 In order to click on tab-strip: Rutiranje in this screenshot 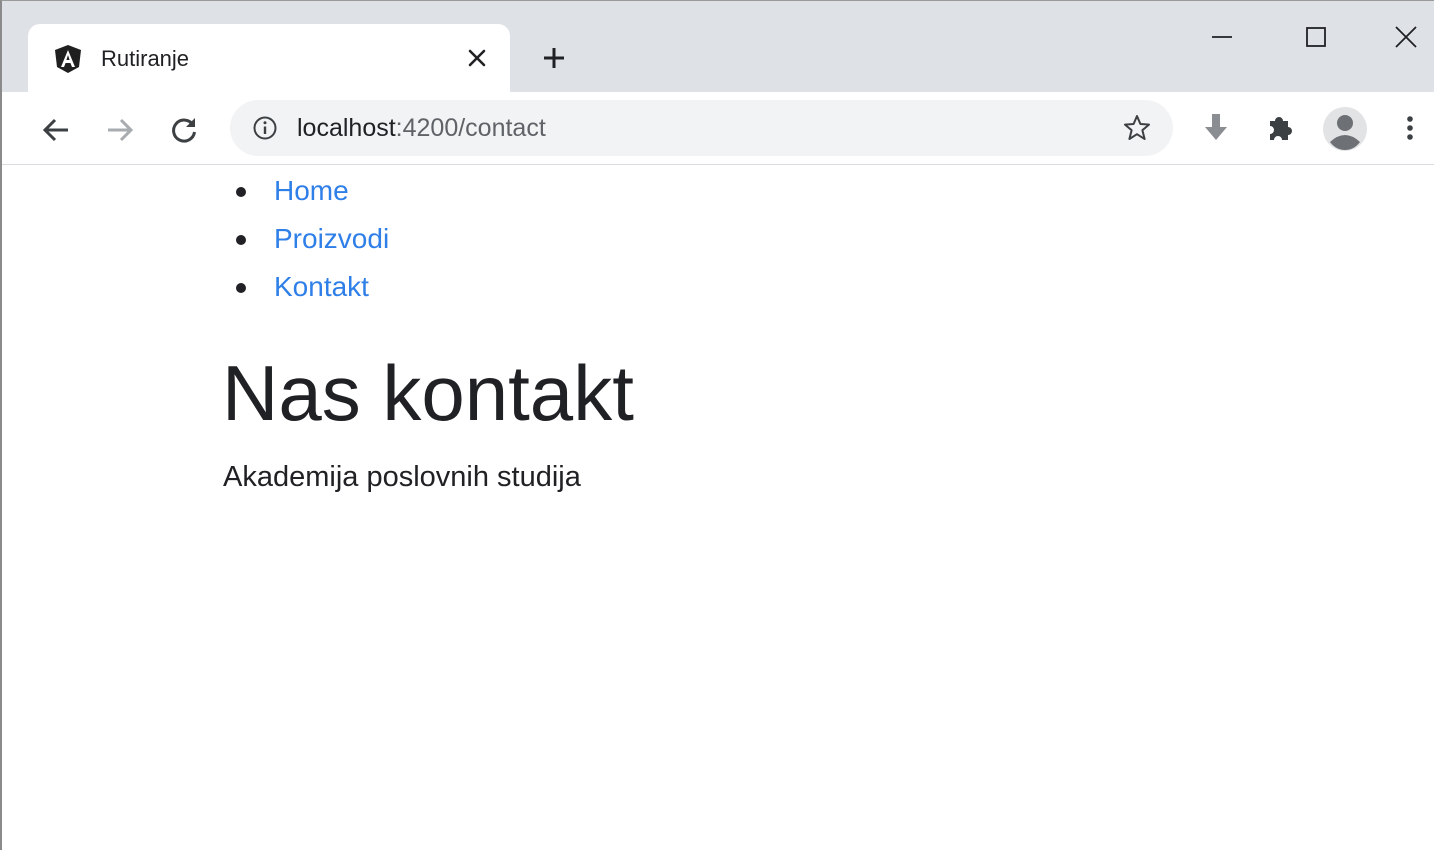, I will do `click(718, 46)`.